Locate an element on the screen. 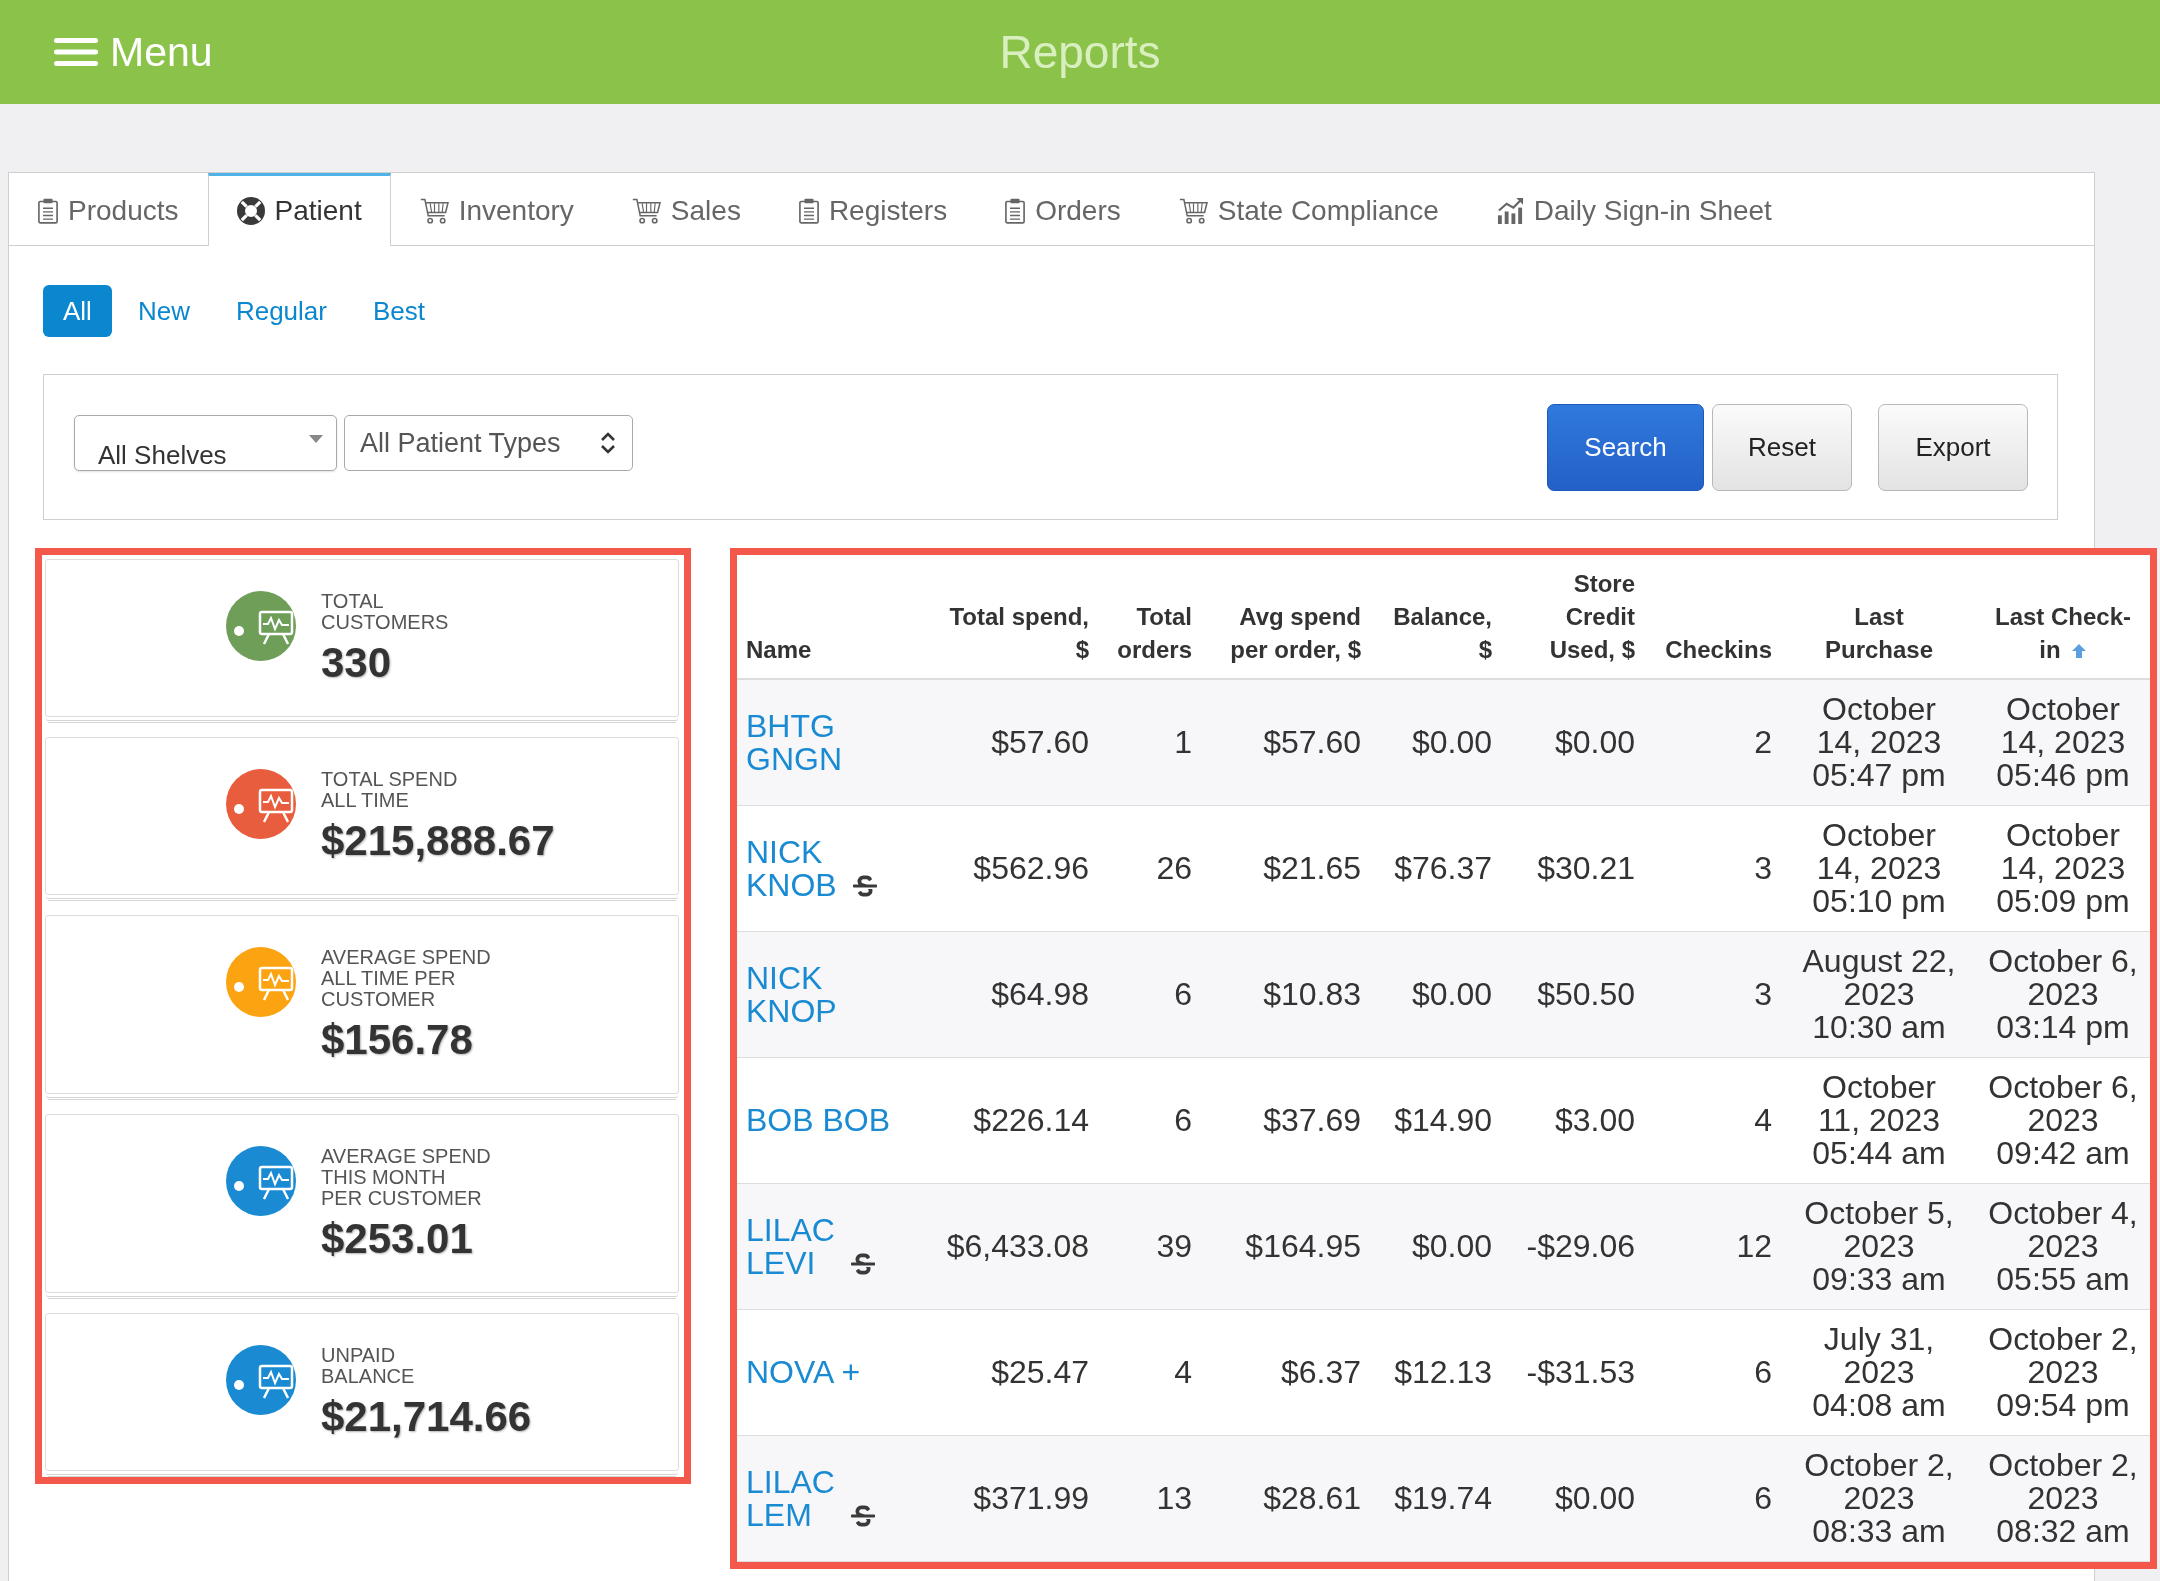 This screenshot has height=1581, width=2160. search-button: Search is located at coordinates (1625, 447).